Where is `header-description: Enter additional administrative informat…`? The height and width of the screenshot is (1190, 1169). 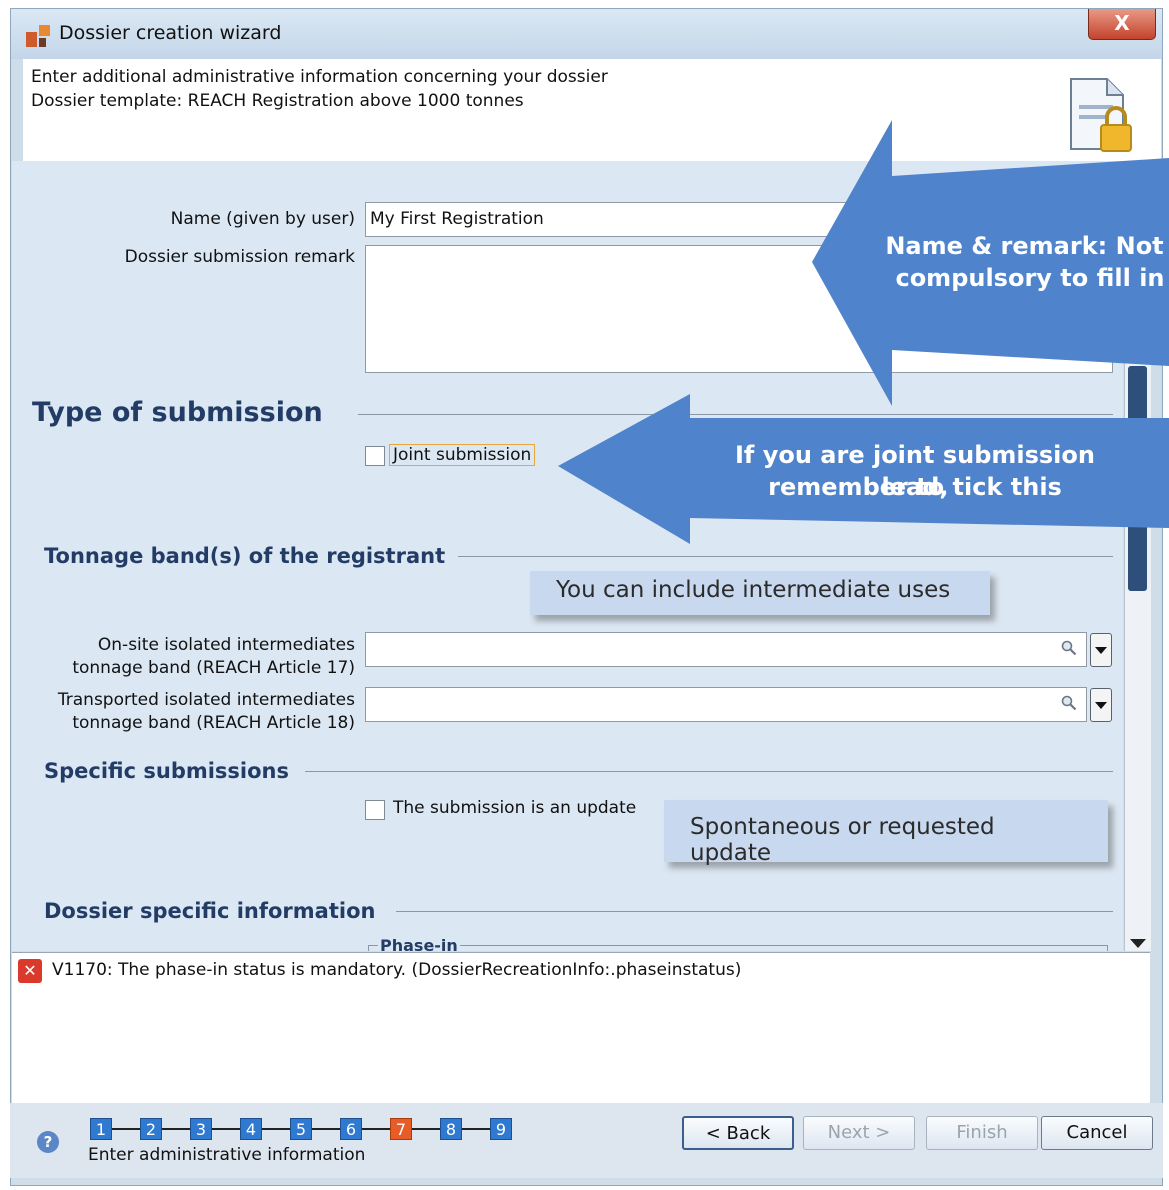
header-description: Enter additional administrative informat… is located at coordinates (319, 77).